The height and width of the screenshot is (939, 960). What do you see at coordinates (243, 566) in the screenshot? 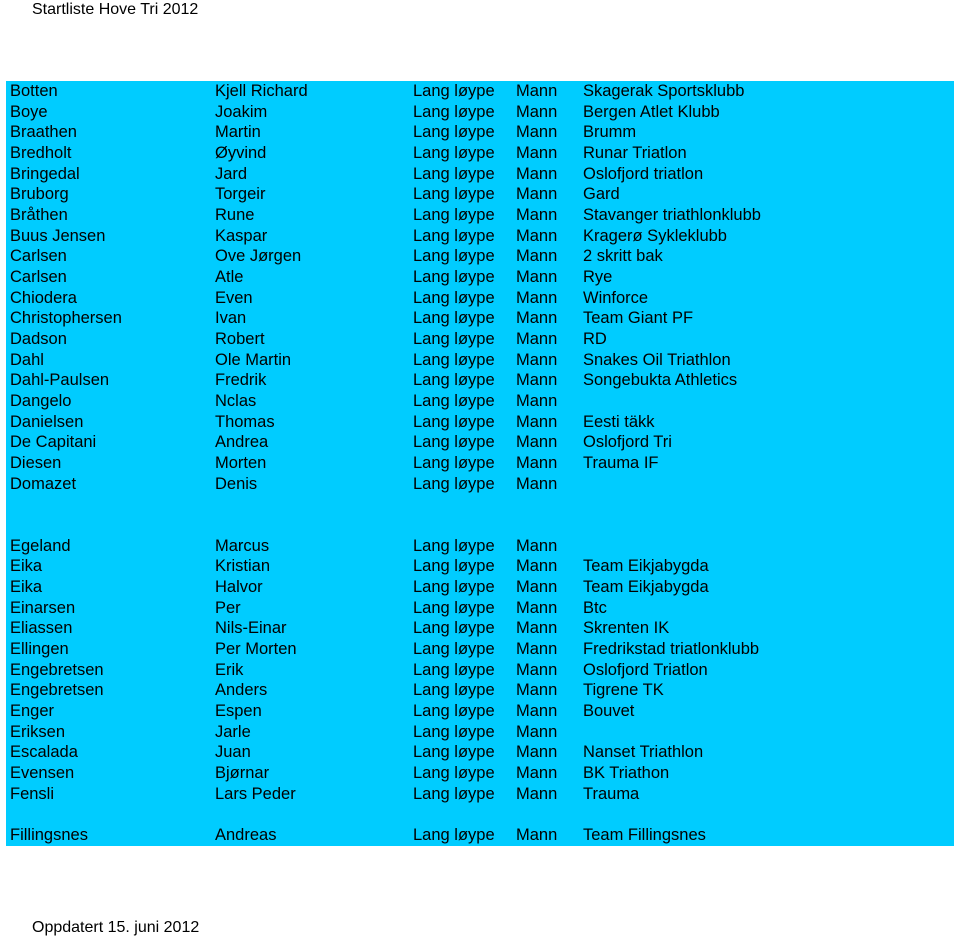
I see `cell-first-name: Kristian` at bounding box center [243, 566].